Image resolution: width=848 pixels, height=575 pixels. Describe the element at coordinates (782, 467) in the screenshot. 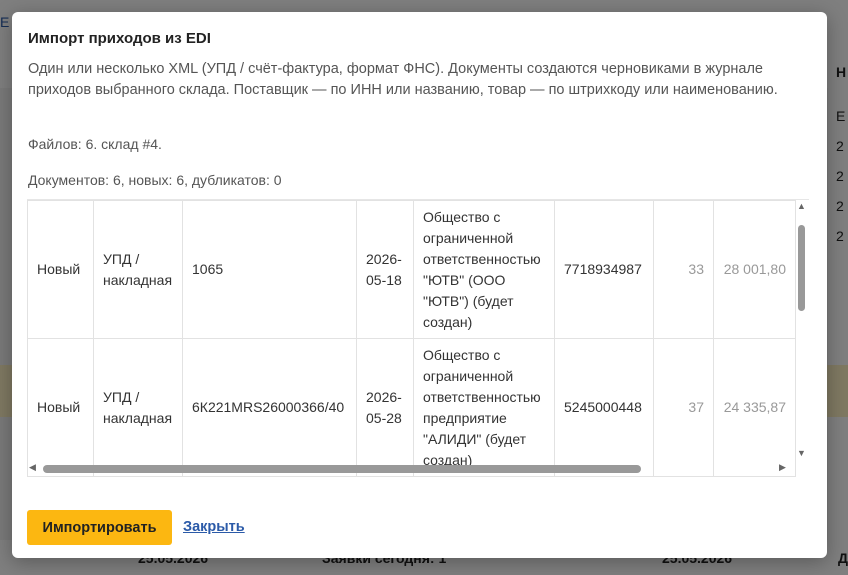

I see `scroll-right-arrow-icon: ▶` at that location.